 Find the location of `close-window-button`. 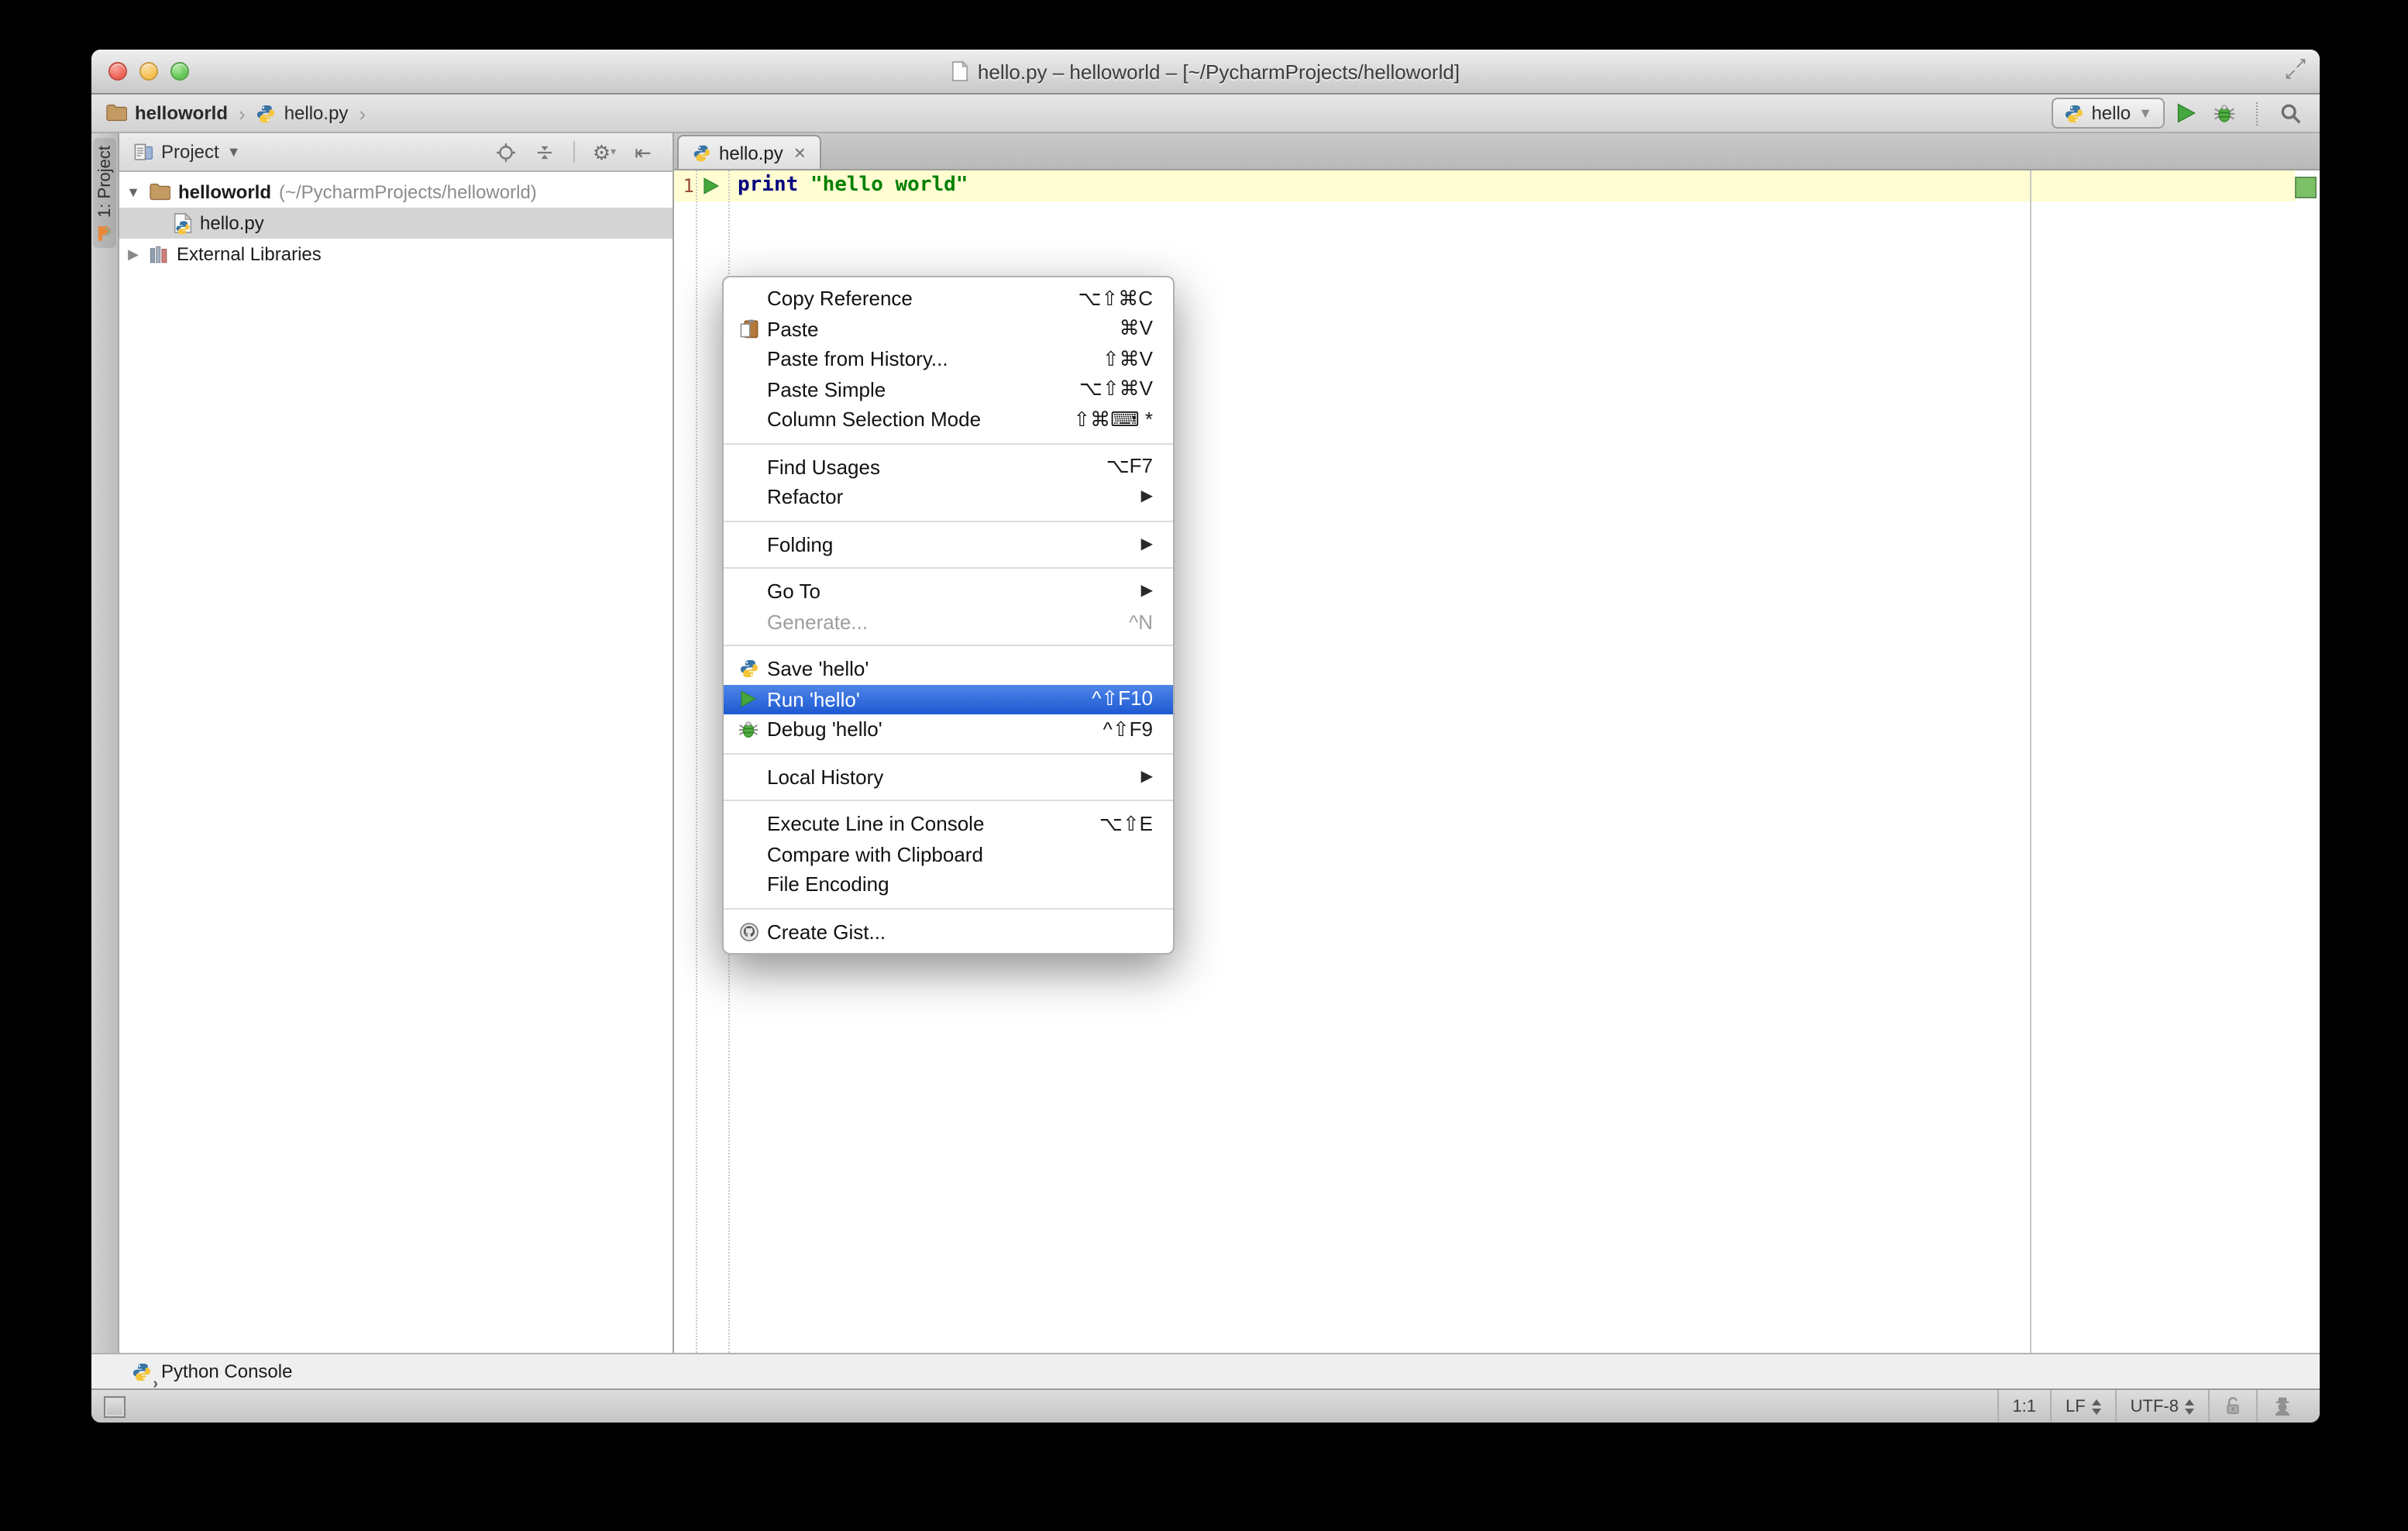

close-window-button is located at coordinates (118, 71).